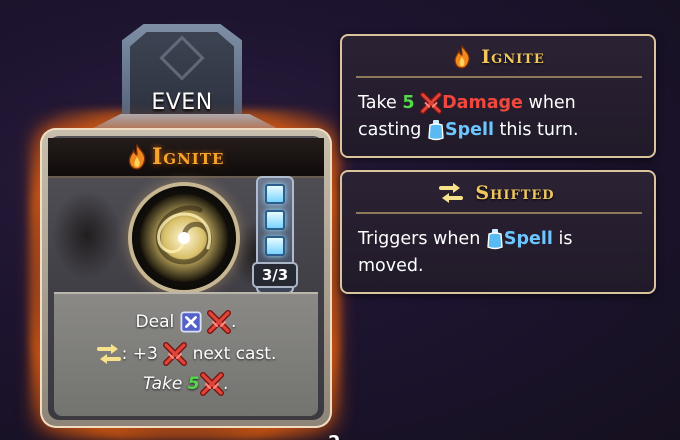 The width and height of the screenshot is (680, 440). I want to click on charges-count: 3/3, so click(275, 275).